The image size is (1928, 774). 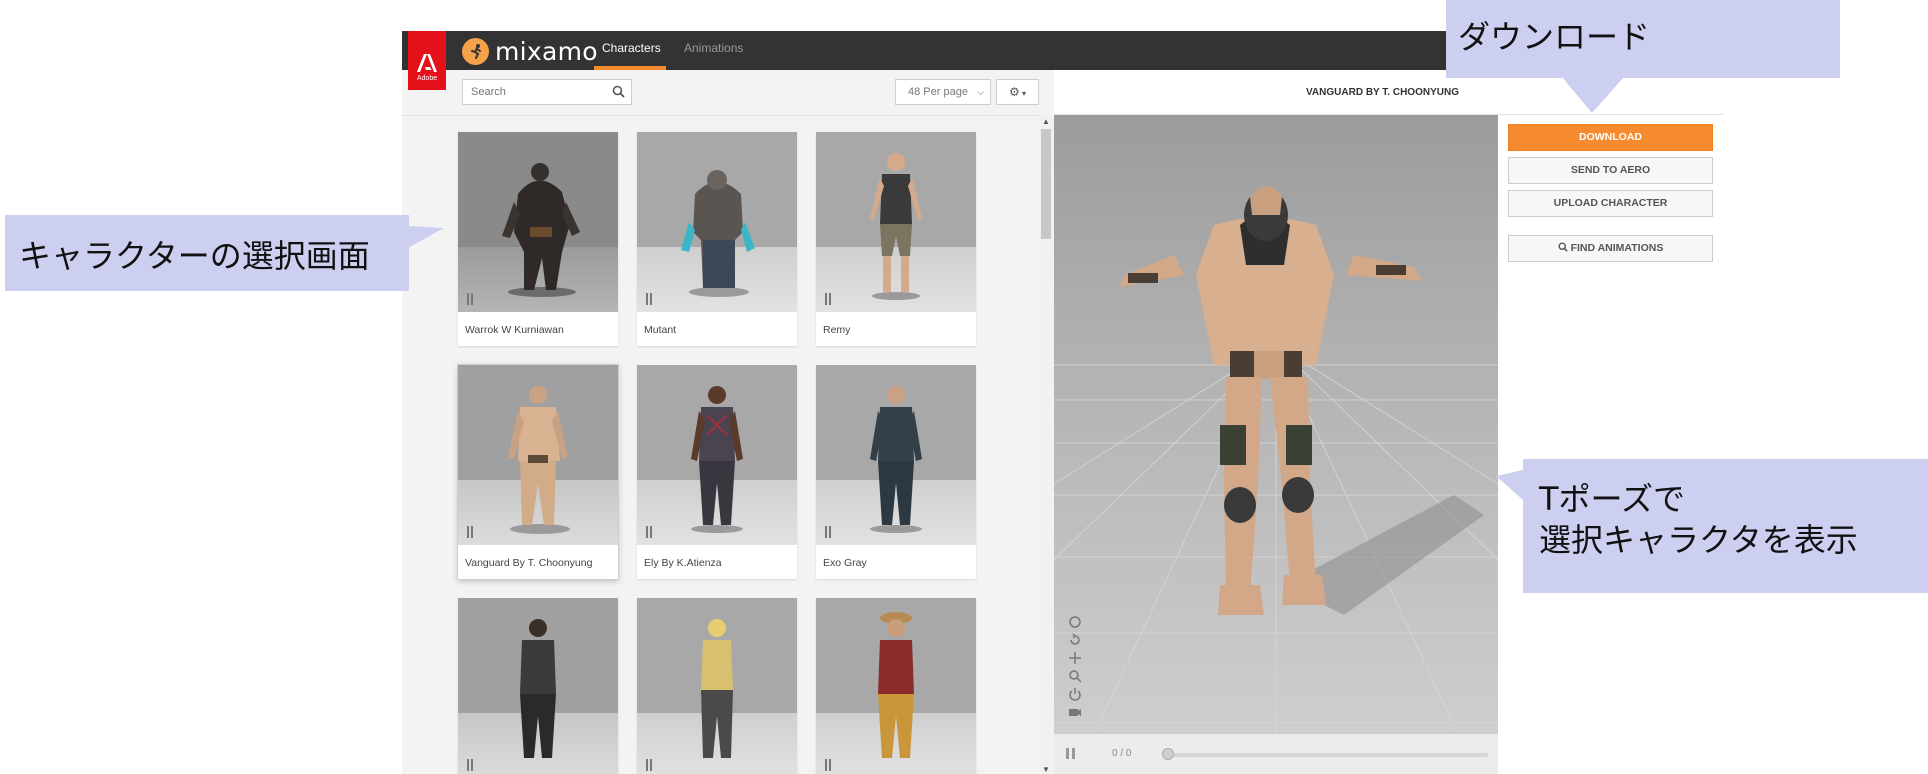 I want to click on callout-download: ダウンロード, so click(x=1643, y=39).